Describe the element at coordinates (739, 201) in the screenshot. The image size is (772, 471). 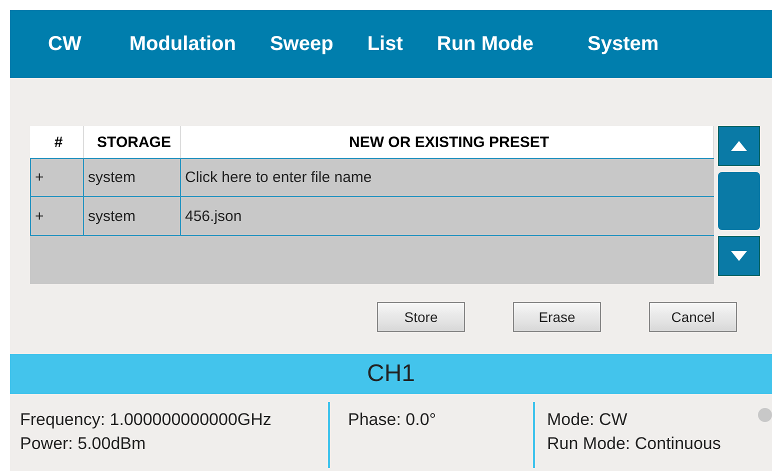
I see `scrollbar-thumb` at that location.